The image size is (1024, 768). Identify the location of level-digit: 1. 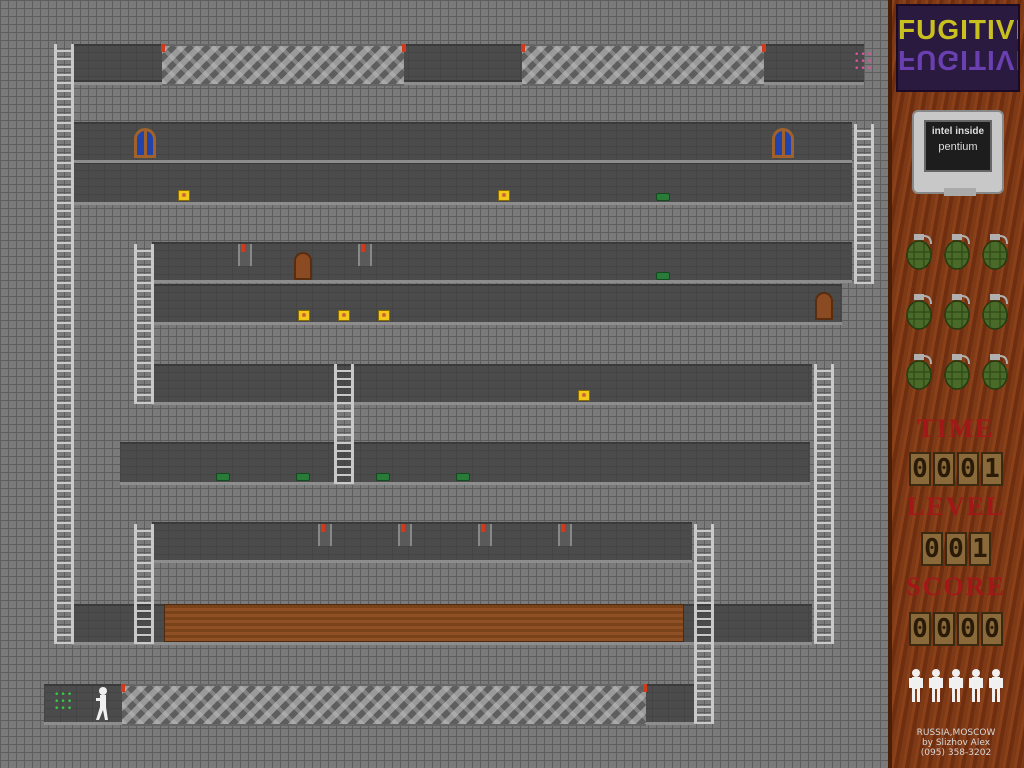
(980, 549).